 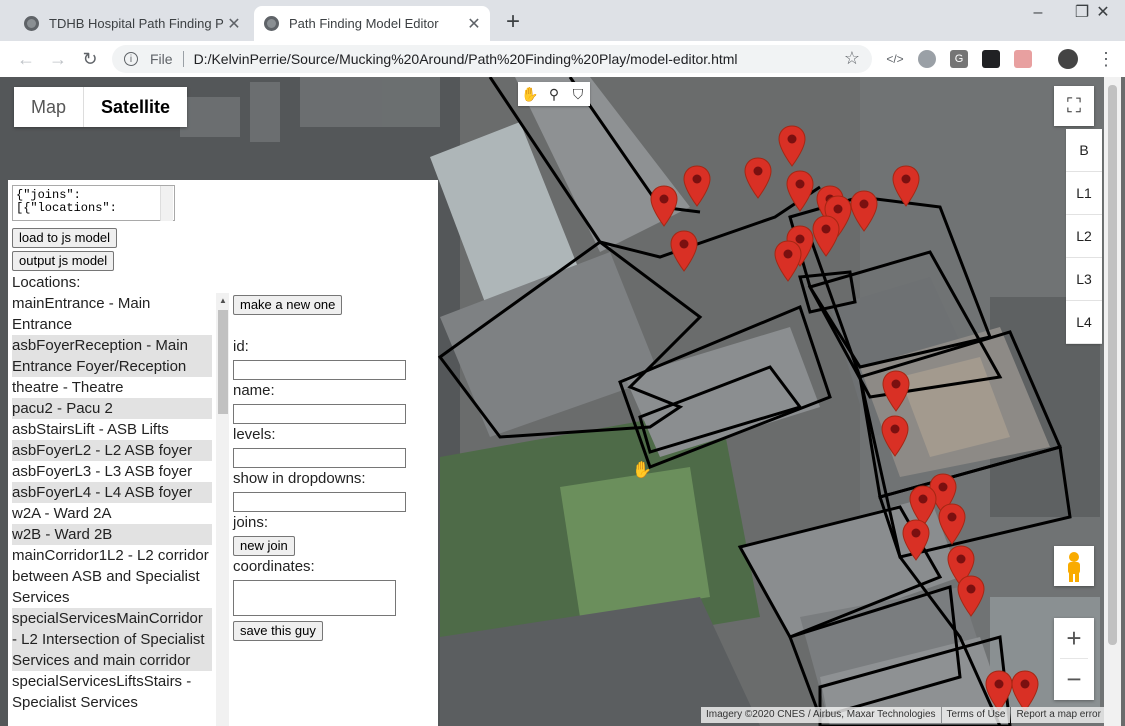 What do you see at coordinates (1074, 679) in the screenshot?
I see `zoom-out-button: −` at bounding box center [1074, 679].